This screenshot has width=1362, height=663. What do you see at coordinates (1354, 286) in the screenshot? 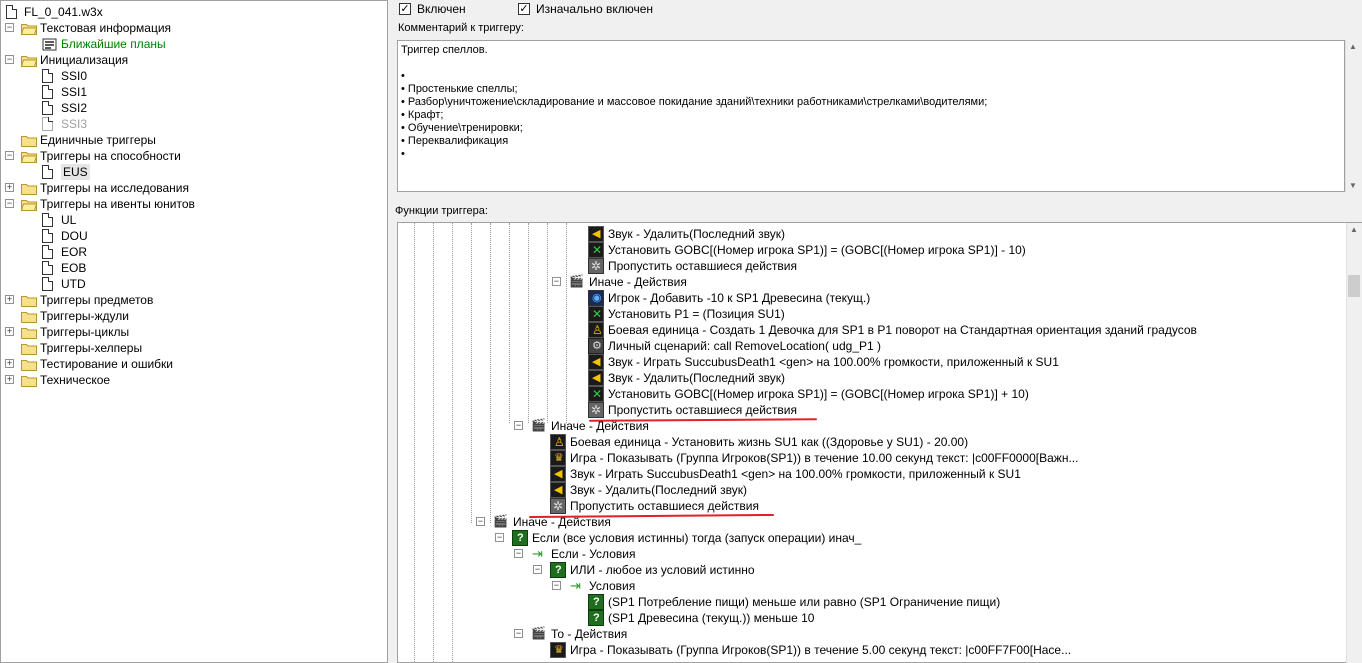
I see `scroll-thumb` at bounding box center [1354, 286].